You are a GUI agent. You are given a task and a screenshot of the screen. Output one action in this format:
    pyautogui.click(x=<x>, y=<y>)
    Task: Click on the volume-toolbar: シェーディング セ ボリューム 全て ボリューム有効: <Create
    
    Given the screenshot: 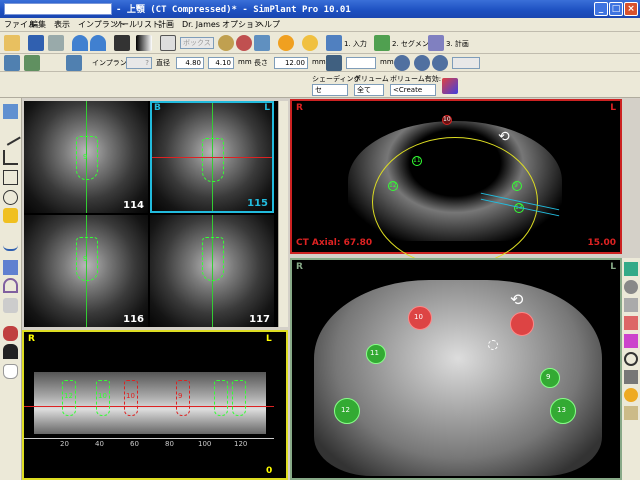 What is the action you would take?
    pyautogui.click(x=320, y=85)
    